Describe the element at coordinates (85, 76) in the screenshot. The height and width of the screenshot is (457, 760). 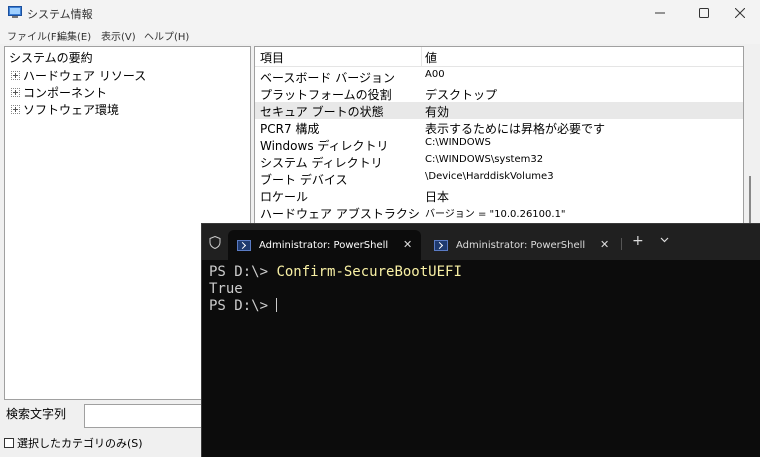
I see `tree-item-label: ハードウェア リソース` at that location.